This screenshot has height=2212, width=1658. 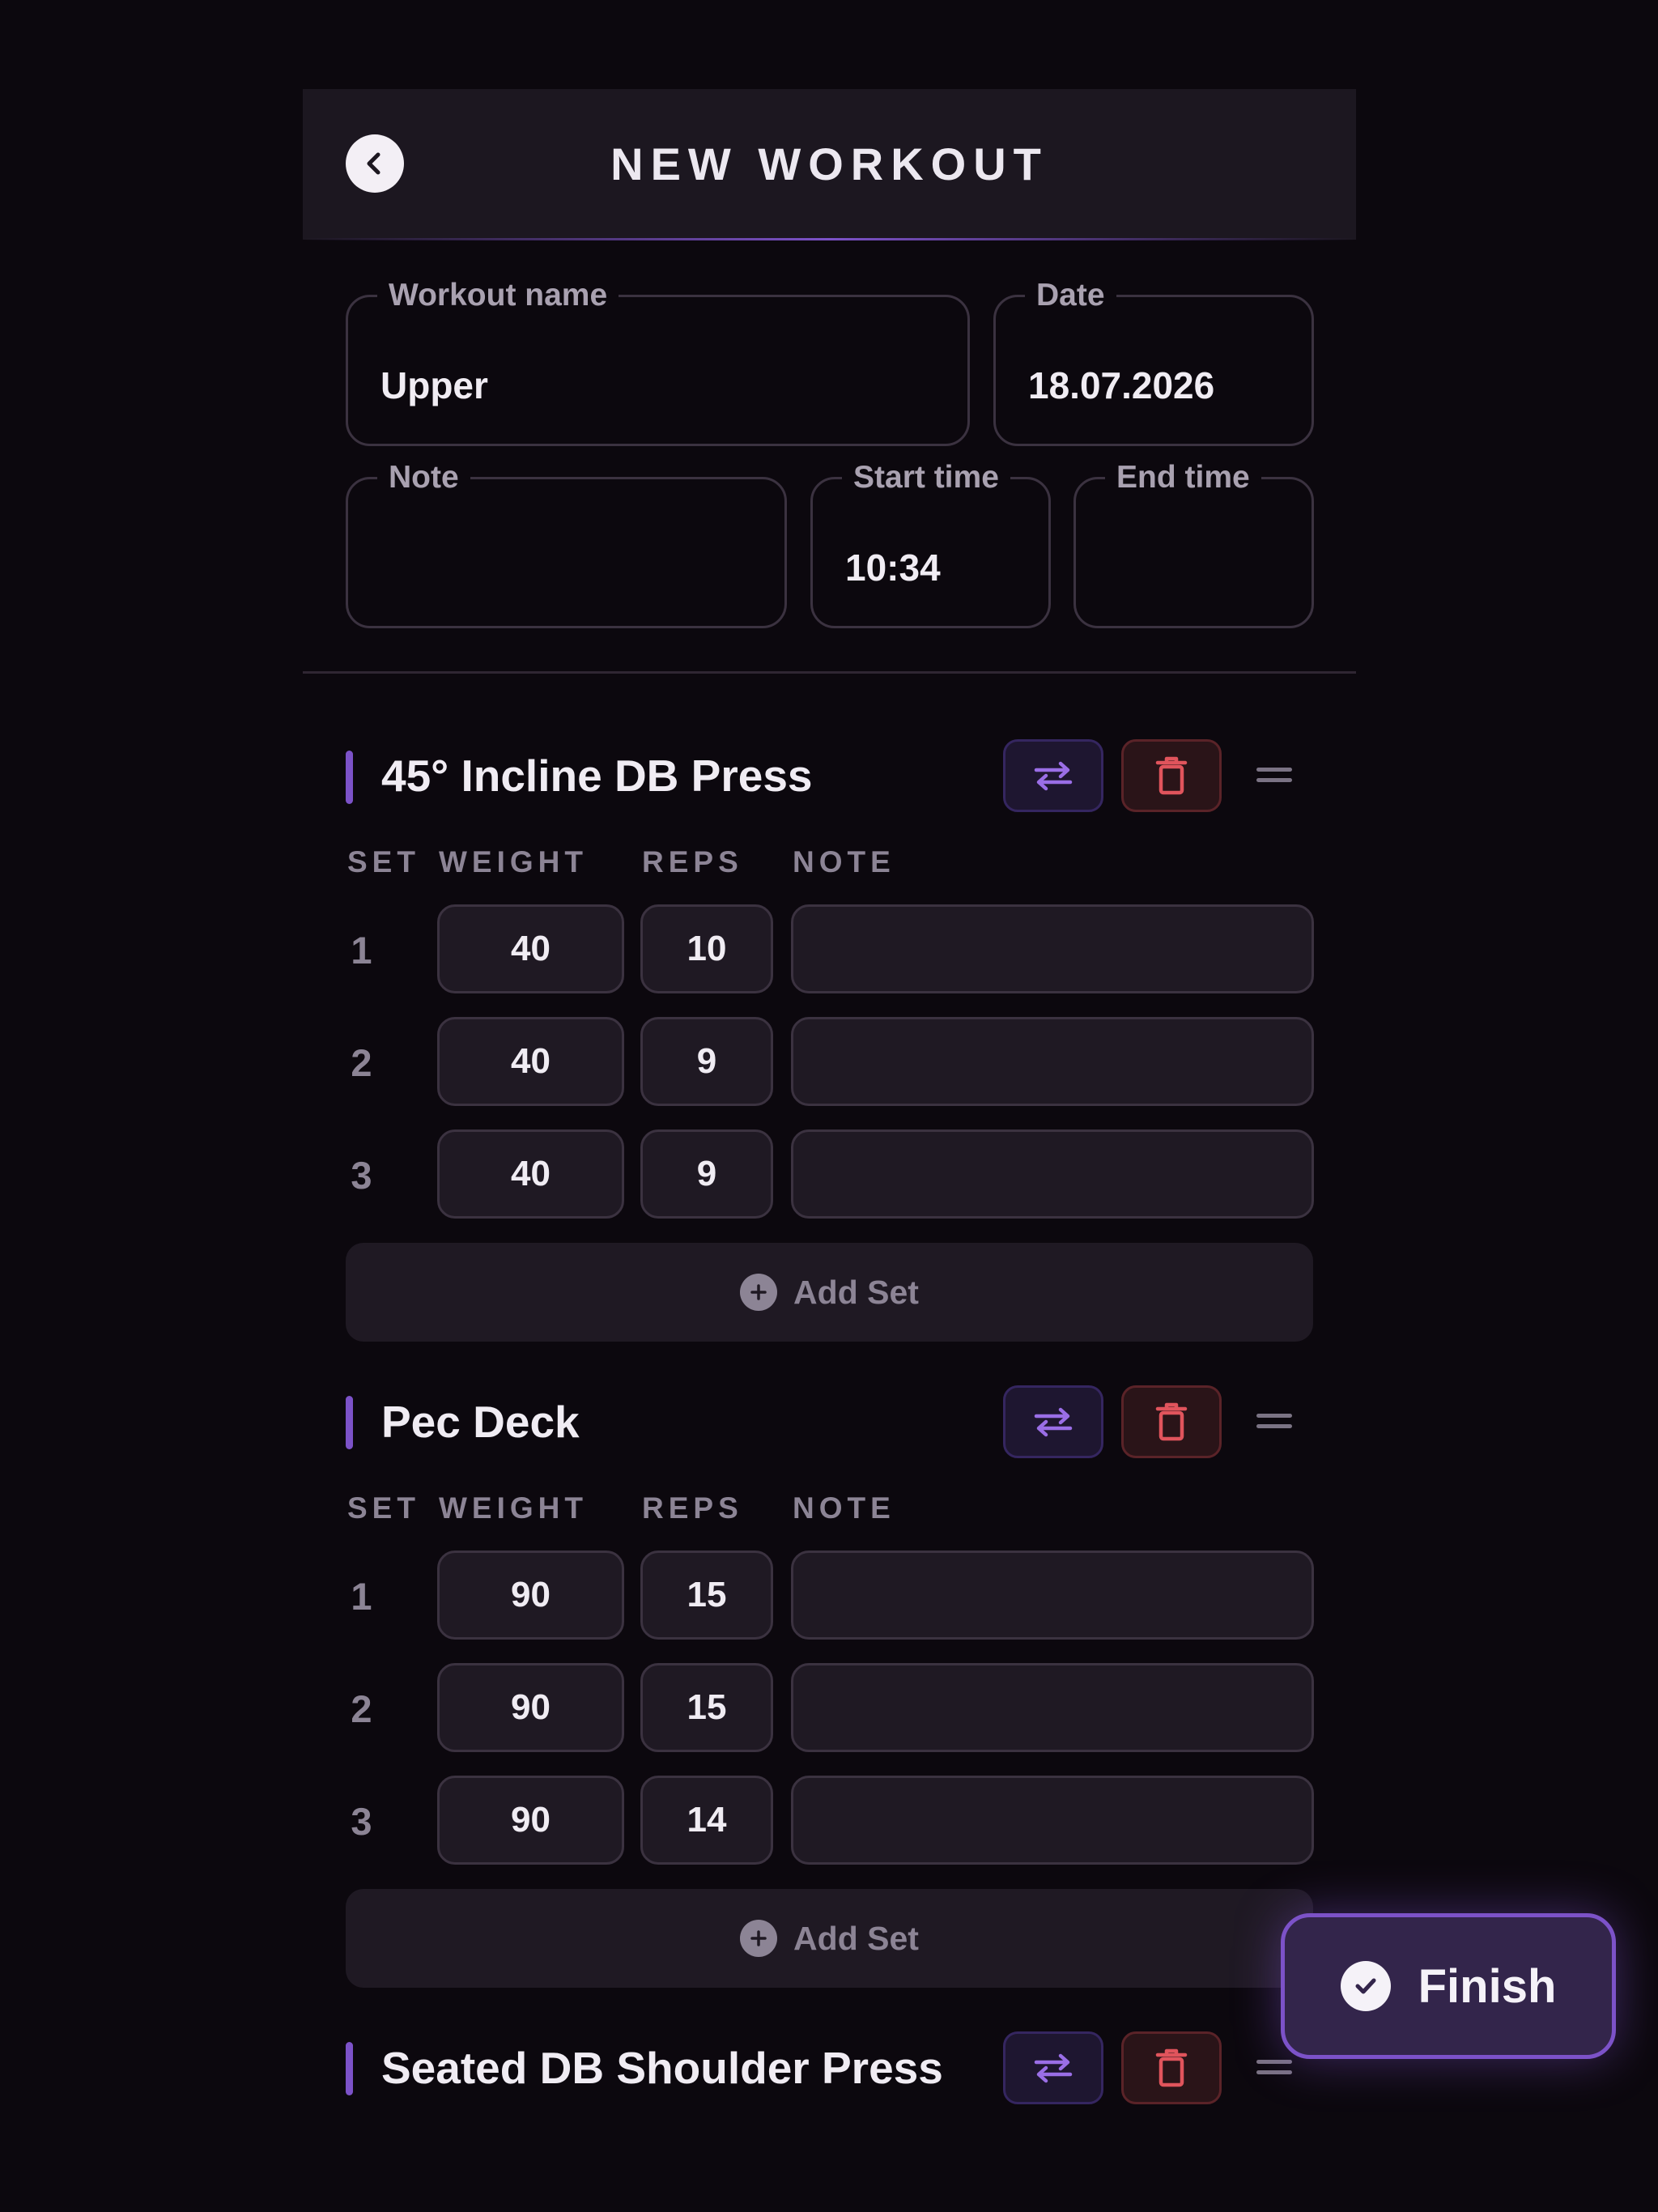 What do you see at coordinates (1153, 362) in the screenshot?
I see `date-field: Date 18.07.2026` at bounding box center [1153, 362].